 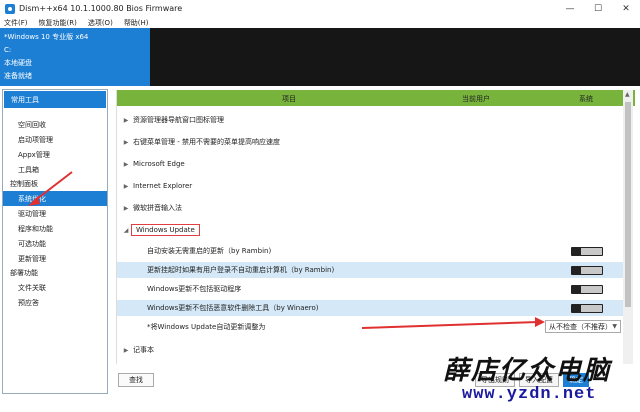 What do you see at coordinates (136, 23) in the screenshot?
I see `menu-help: 帮助(H)` at bounding box center [136, 23].